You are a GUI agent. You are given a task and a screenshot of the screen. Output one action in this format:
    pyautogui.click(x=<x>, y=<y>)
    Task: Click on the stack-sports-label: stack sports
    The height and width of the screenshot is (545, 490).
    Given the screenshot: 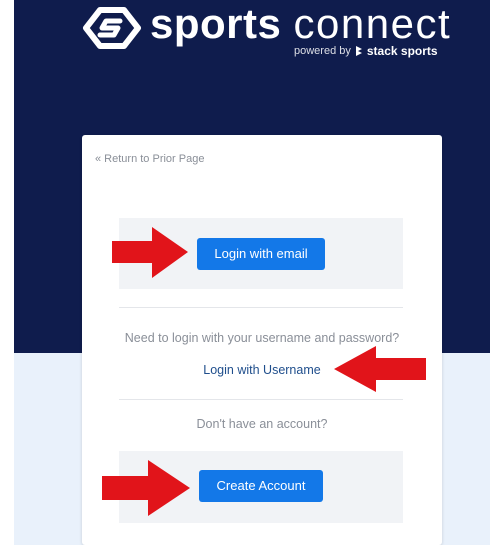 What is the action you would take?
    pyautogui.click(x=402, y=51)
    